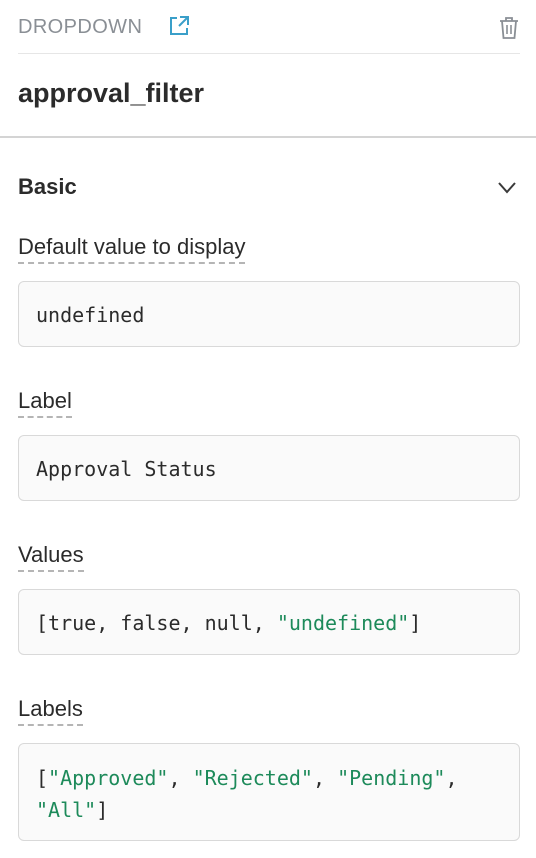  I want to click on label-field-label: Label, so click(45, 403).